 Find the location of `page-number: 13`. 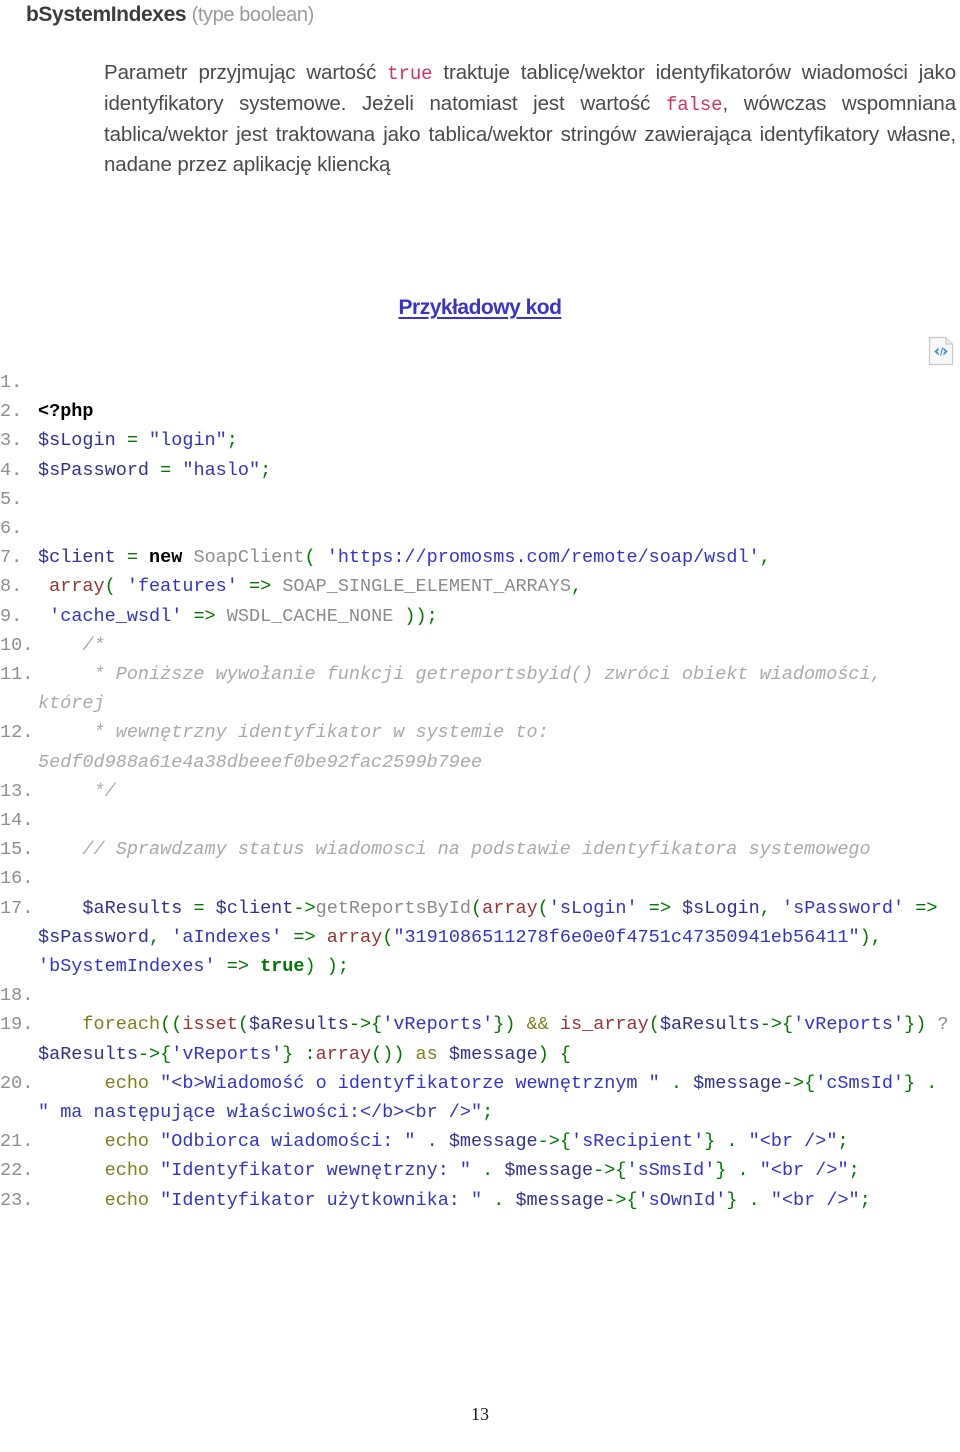

page-number: 13 is located at coordinates (480, 1414).